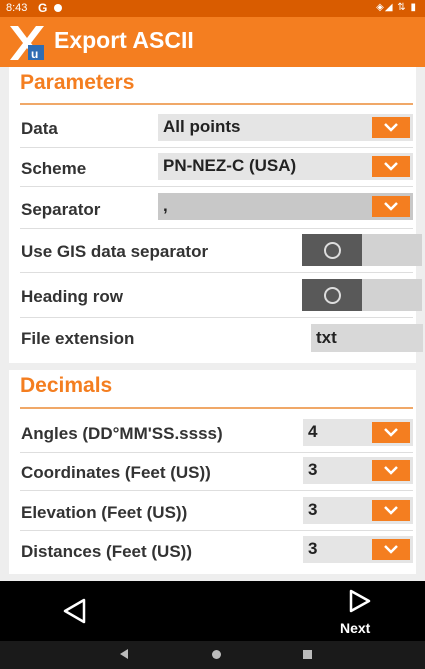  I want to click on elevation-select: 3, so click(358, 510).